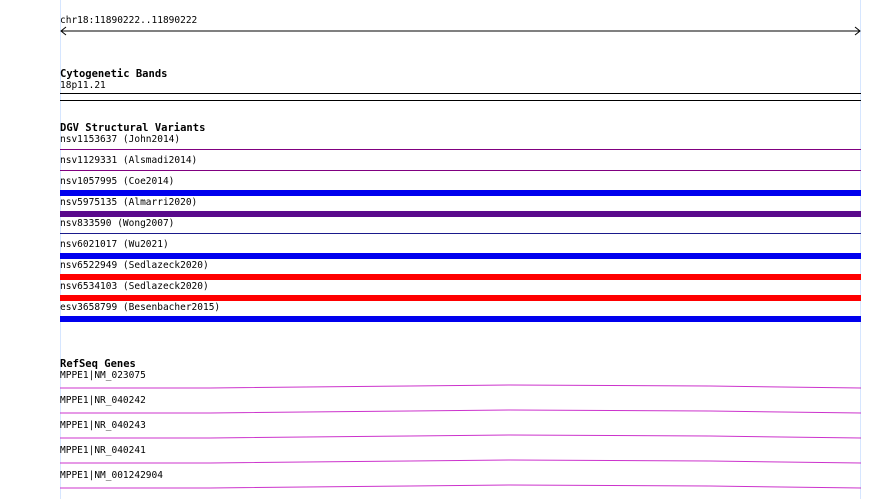 The width and height of the screenshot is (890, 499). What do you see at coordinates (460, 97) in the screenshot?
I see `cytoband-bar` at bounding box center [460, 97].